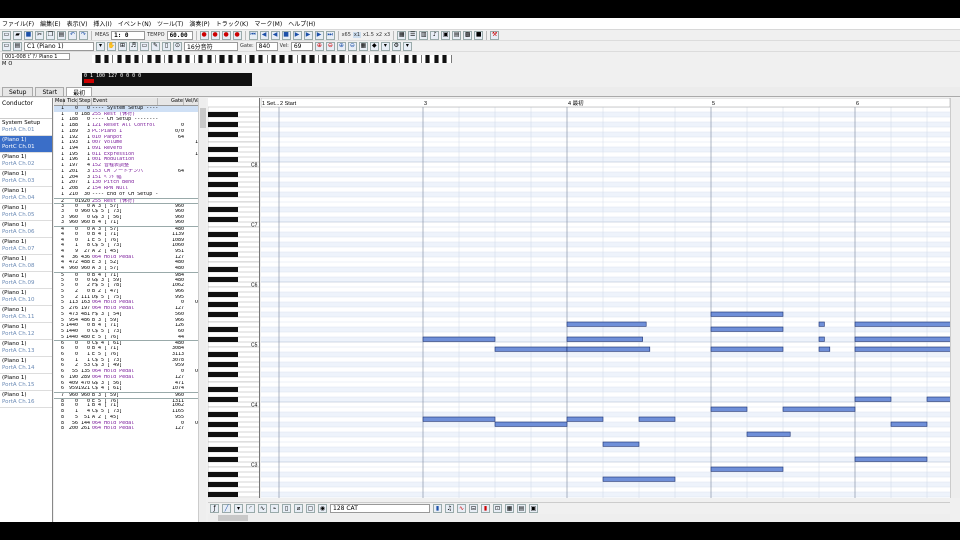 The width and height of the screenshot is (960, 540). Describe the element at coordinates (100, 46) in the screenshot. I see `chevron-down-icon: ▾` at that location.